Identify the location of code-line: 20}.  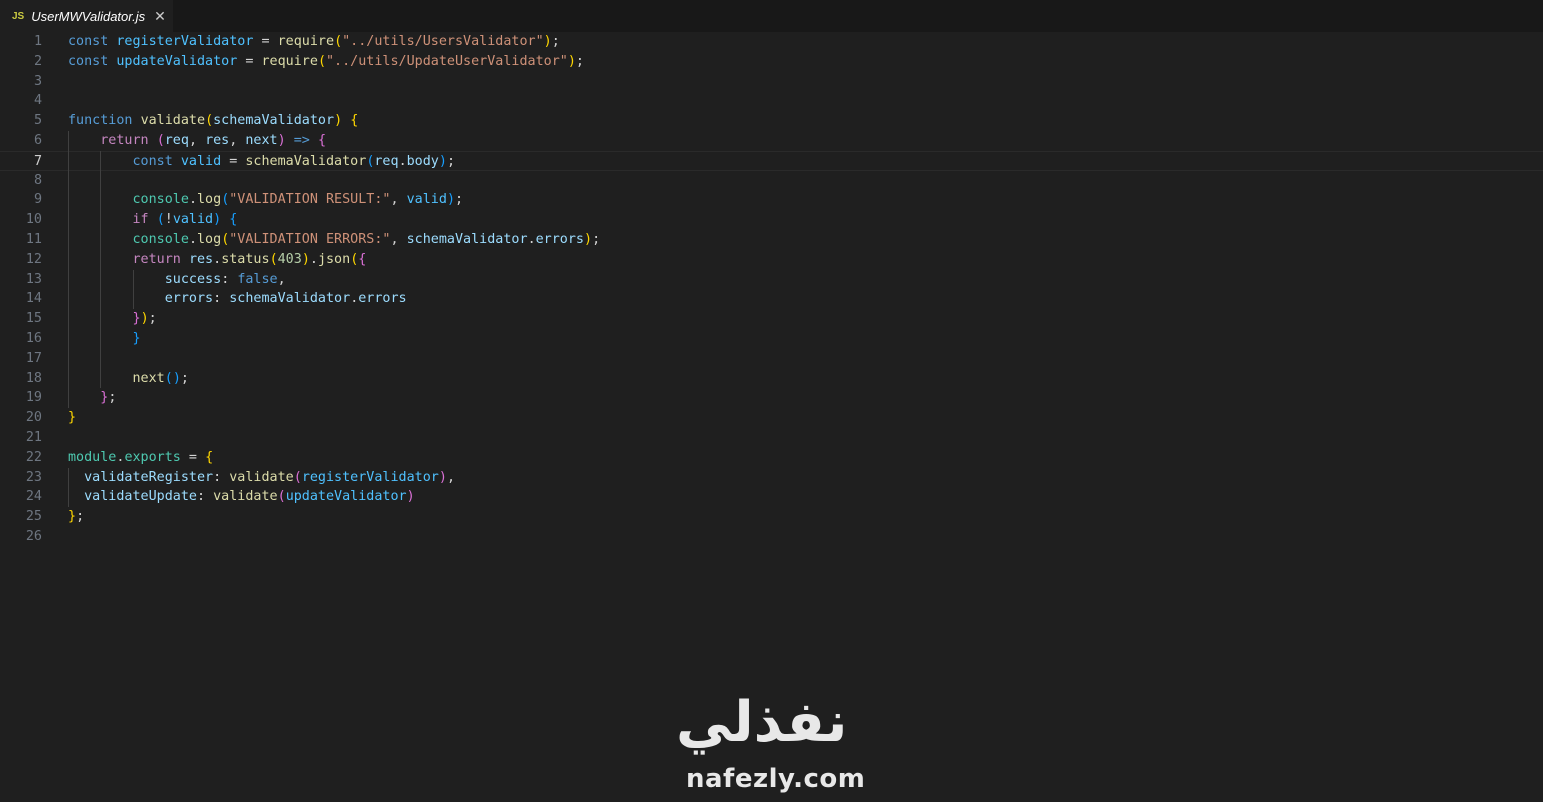
(771, 418).